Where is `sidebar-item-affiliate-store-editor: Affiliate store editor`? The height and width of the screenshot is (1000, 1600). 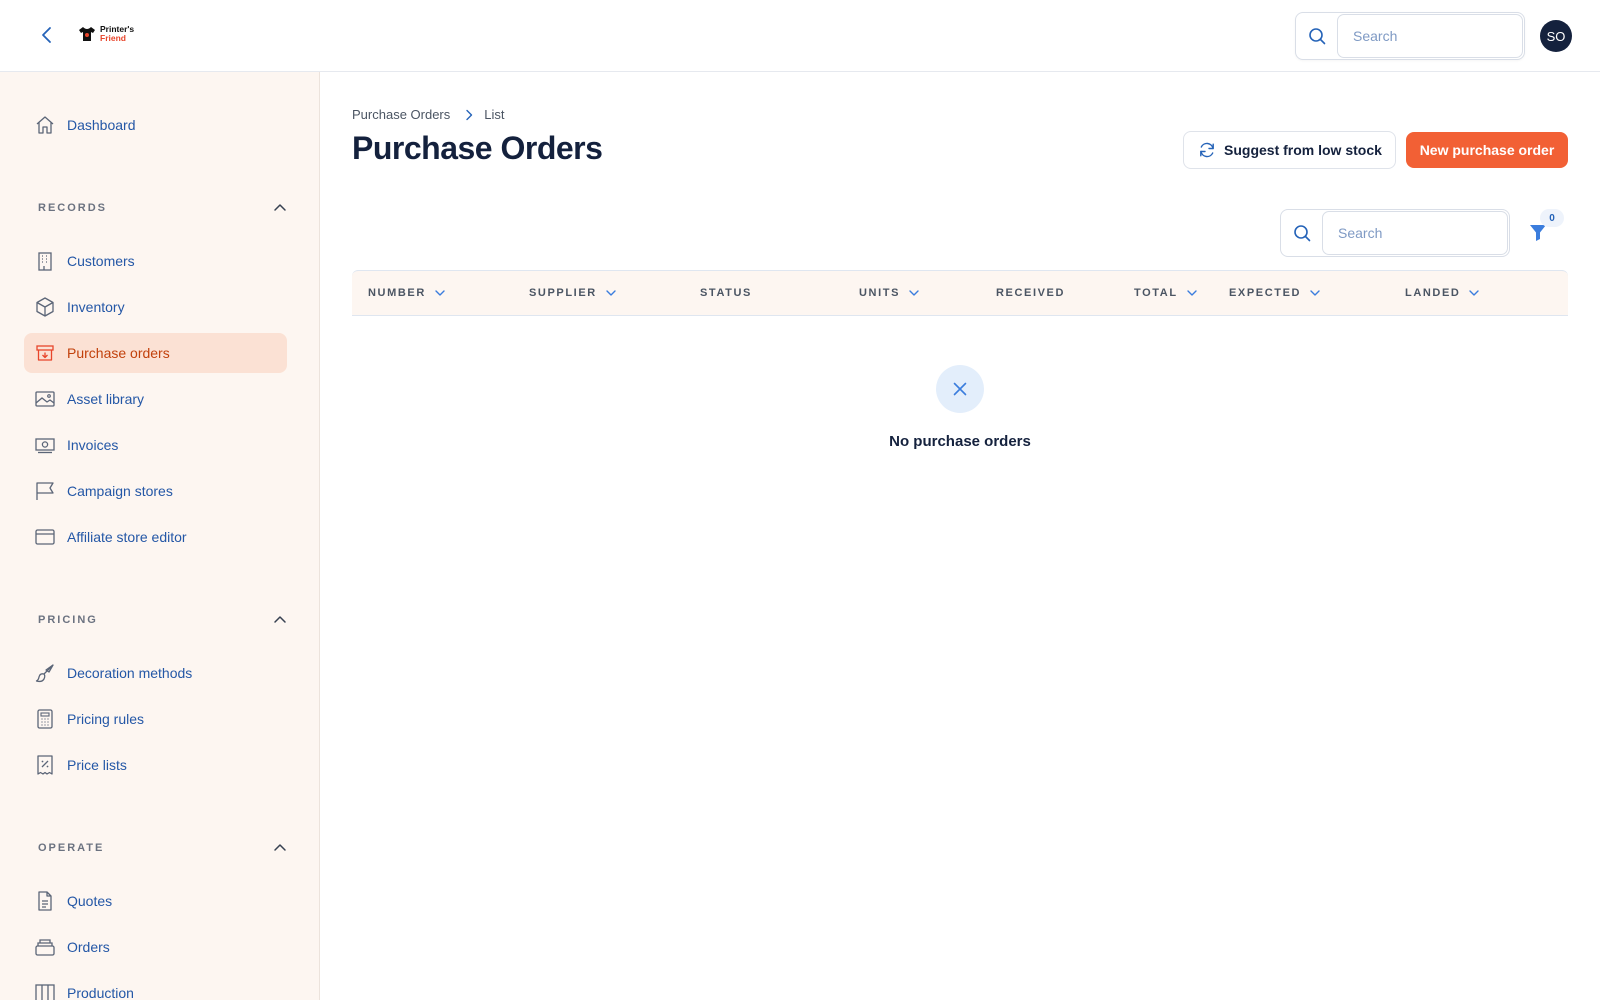 sidebar-item-affiliate-store-editor: Affiliate store editor is located at coordinates (155, 537).